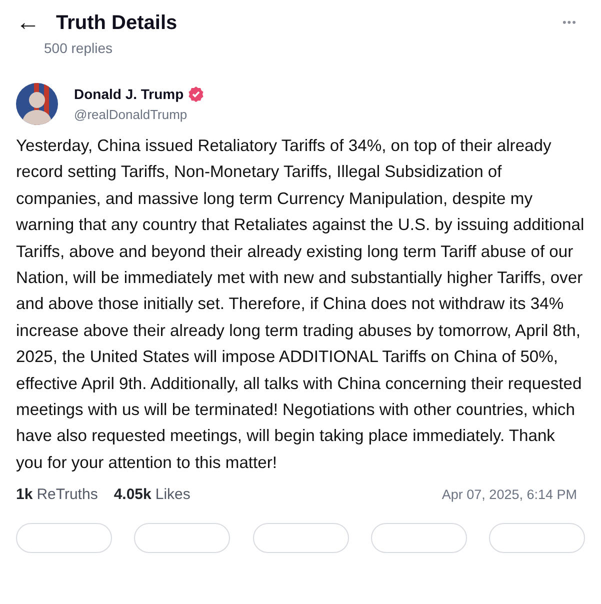 The image size is (601, 604). Describe the element at coordinates (117, 23) in the screenshot. I see `page-title: Truth Details` at that location.